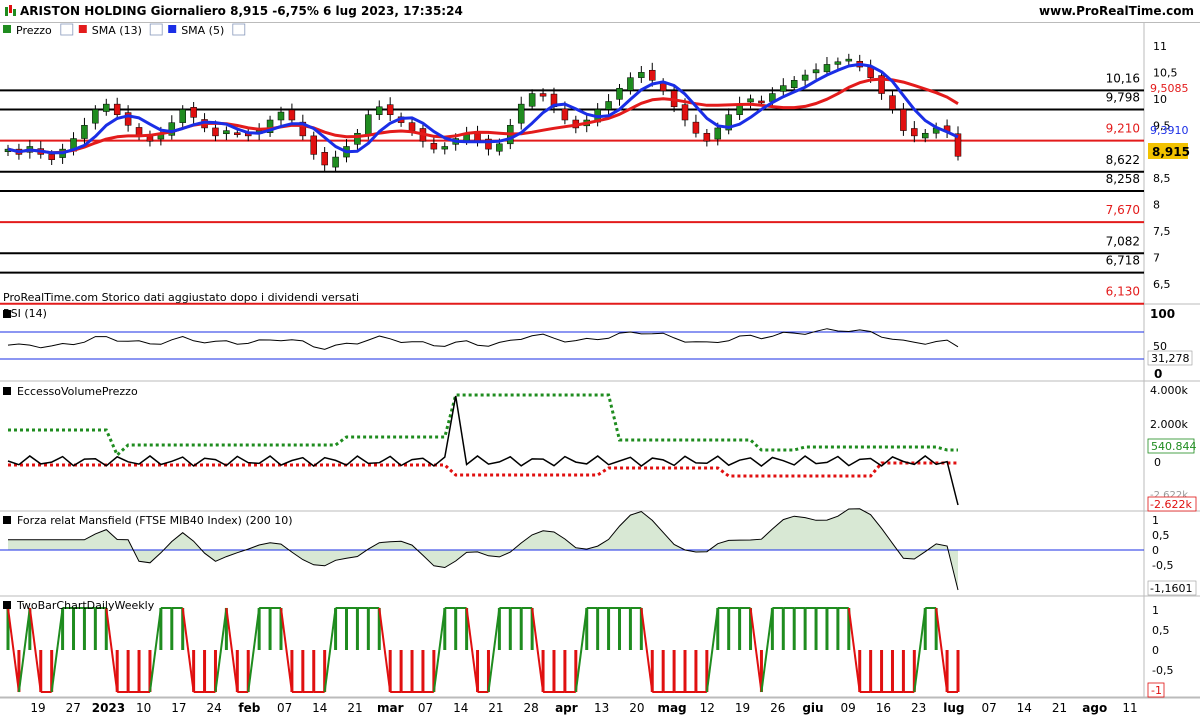 Image resolution: width=1200 pixels, height=720 pixels. I want to click on level-label: 8,622, so click(1123, 160).